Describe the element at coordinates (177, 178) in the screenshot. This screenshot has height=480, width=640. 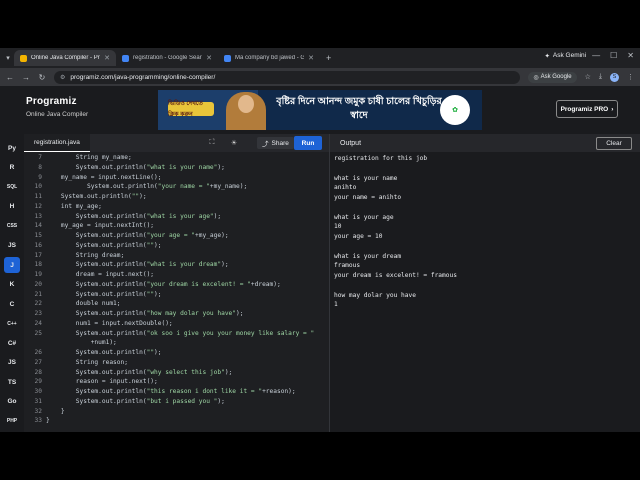
I see `code-line: 9 my_name = input.nextLine();` at that location.